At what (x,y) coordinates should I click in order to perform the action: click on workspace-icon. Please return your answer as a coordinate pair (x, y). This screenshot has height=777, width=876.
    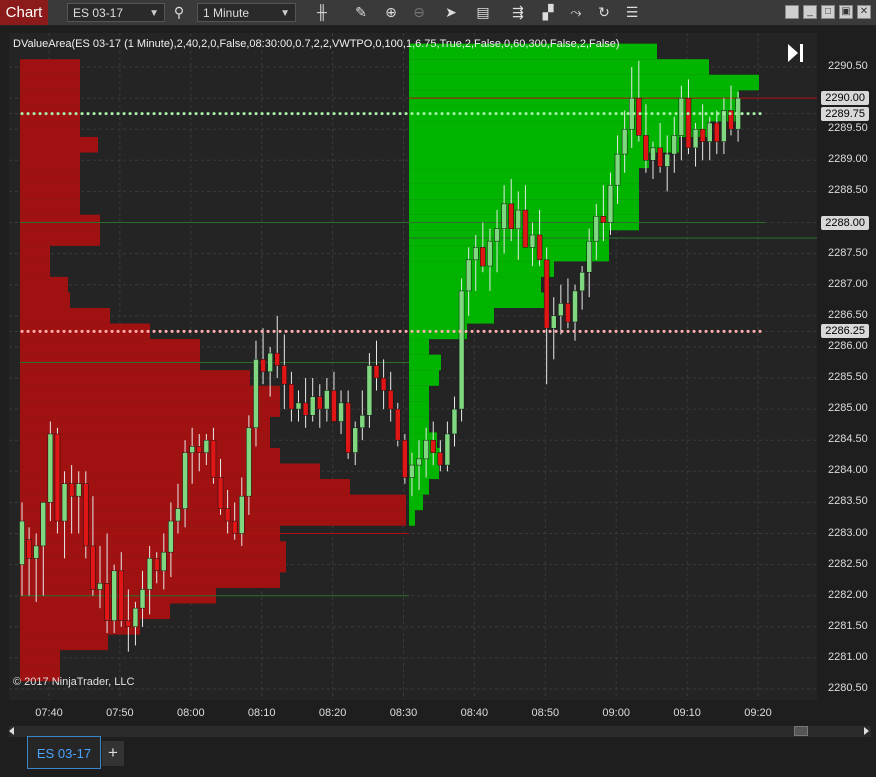
    Looking at the image, I should click on (792, 12).